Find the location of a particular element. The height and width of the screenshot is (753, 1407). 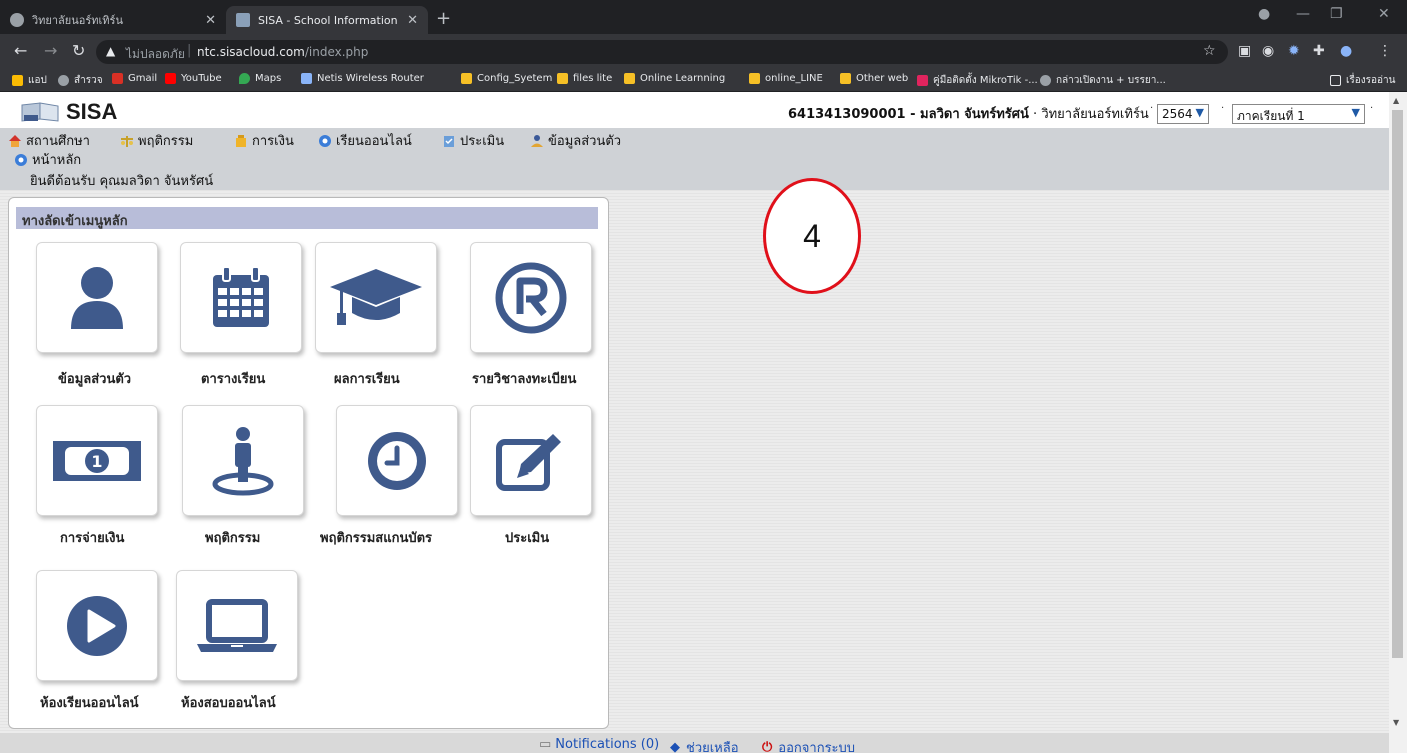

menu-evaluation: ประเมิน is located at coordinates (473, 140).